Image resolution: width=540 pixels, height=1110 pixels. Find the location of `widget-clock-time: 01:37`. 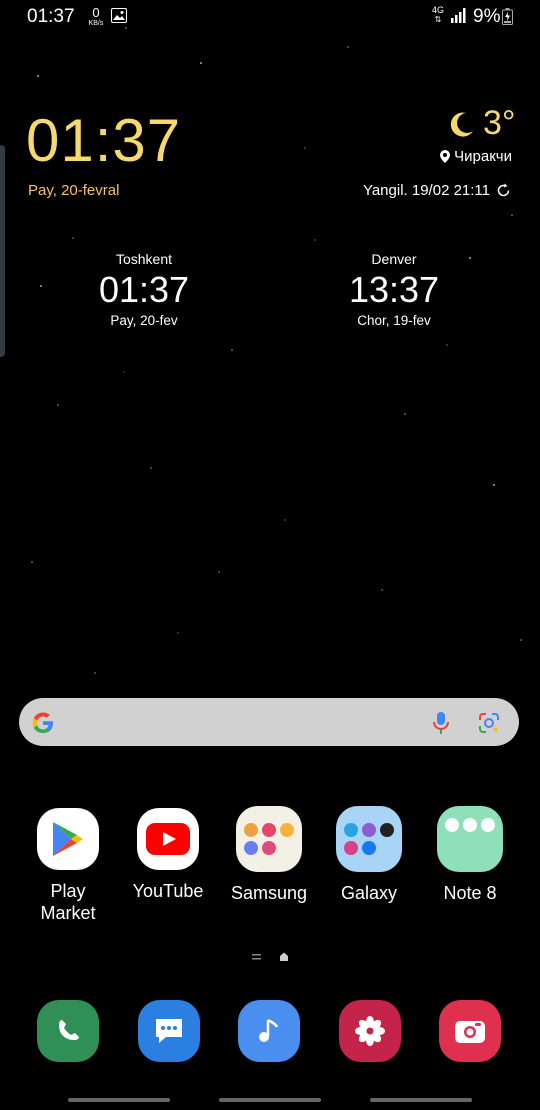

widget-clock-time: 01:37 is located at coordinates (103, 140).